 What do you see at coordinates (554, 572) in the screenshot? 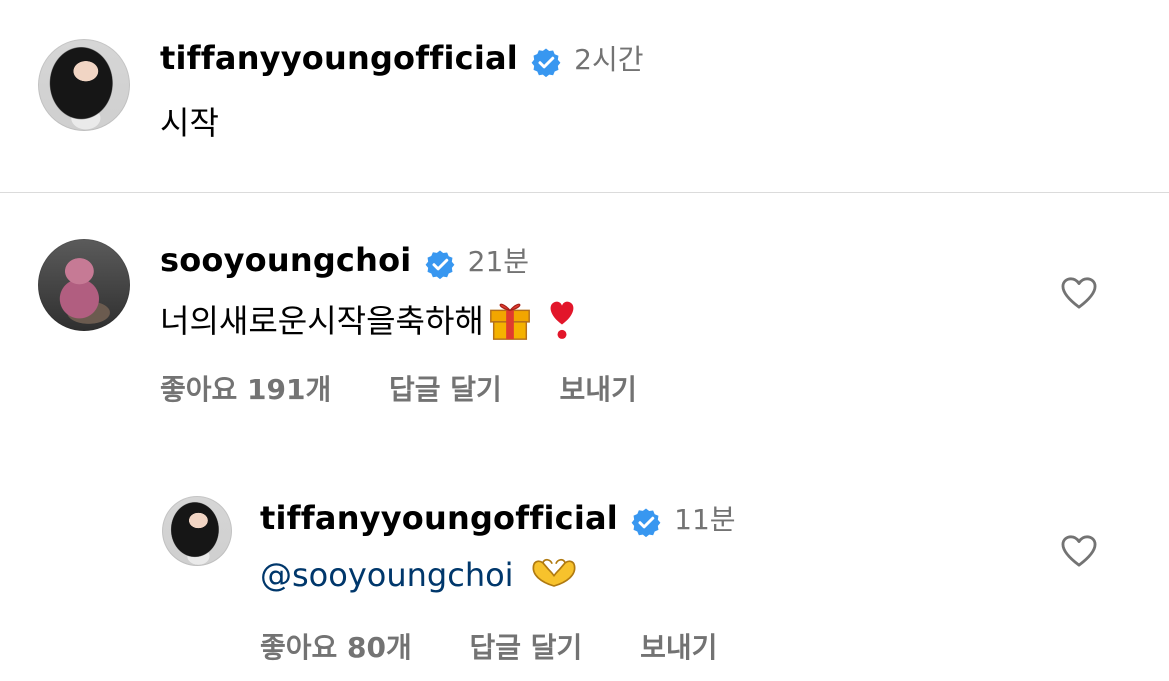
I see `heart-hands-emoji` at bounding box center [554, 572].